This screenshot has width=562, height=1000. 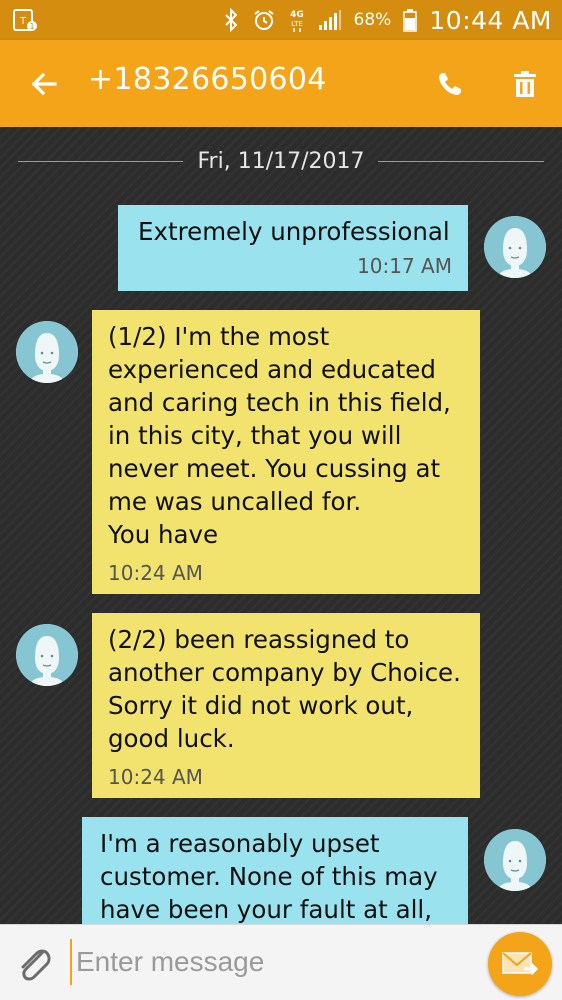 I want to click on composer-bar, so click(x=281, y=962).